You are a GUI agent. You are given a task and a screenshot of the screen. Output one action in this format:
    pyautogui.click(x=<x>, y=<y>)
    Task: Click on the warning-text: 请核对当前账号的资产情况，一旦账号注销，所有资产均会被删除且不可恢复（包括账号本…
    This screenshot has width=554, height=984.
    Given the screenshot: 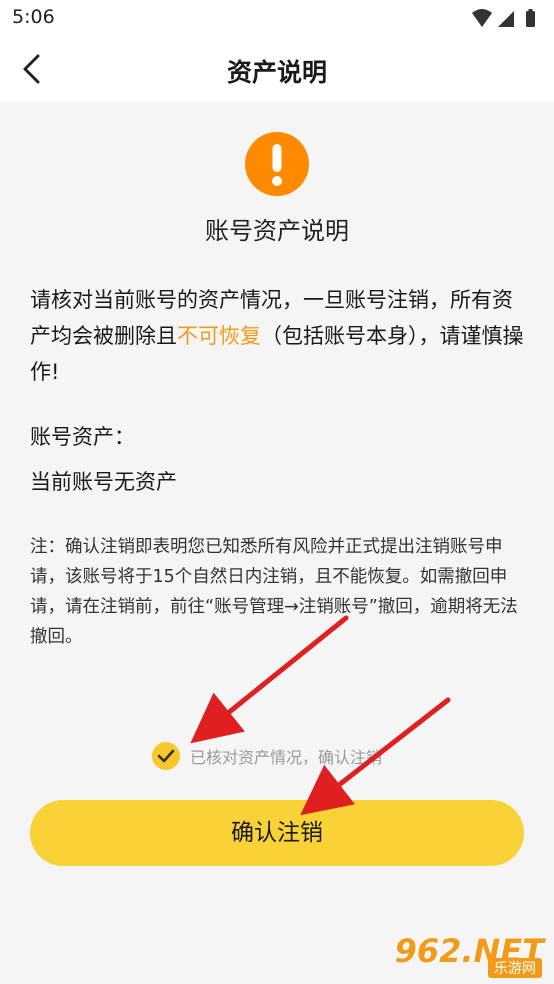 What is the action you would take?
    pyautogui.click(x=278, y=336)
    